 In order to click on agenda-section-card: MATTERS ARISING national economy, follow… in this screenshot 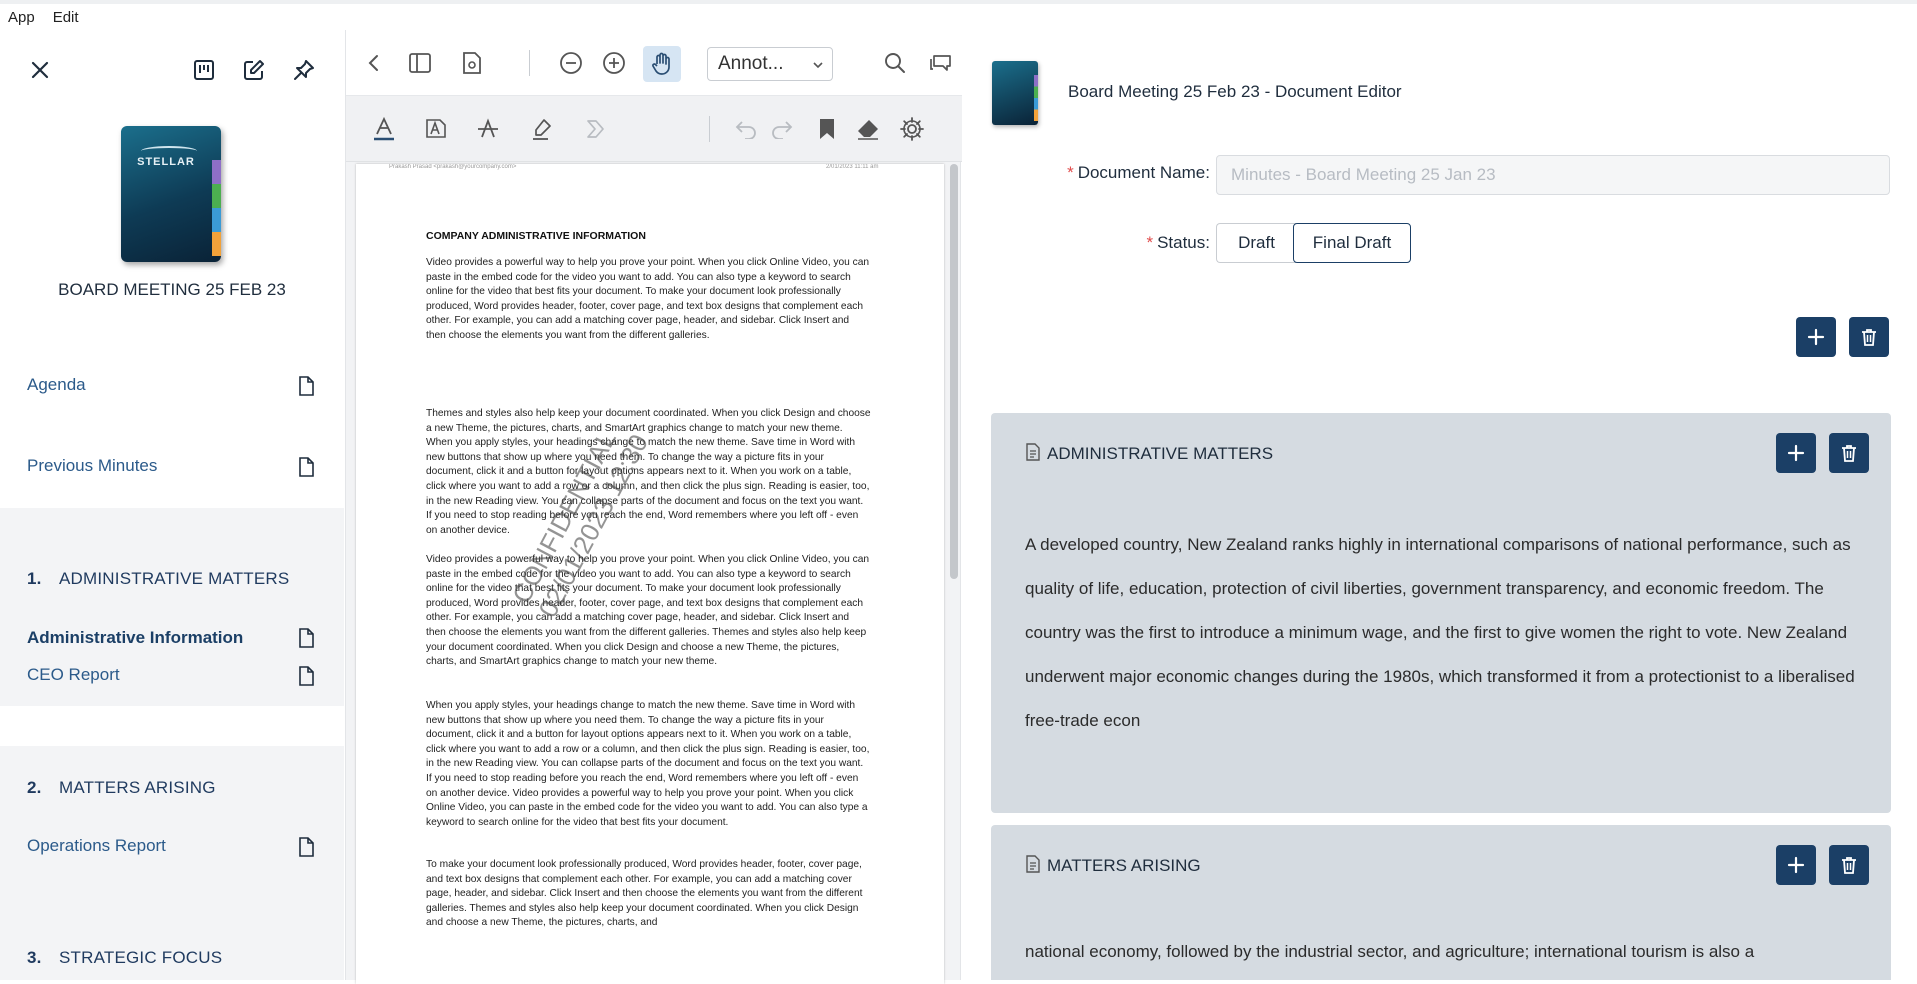, I will do `click(1441, 902)`.